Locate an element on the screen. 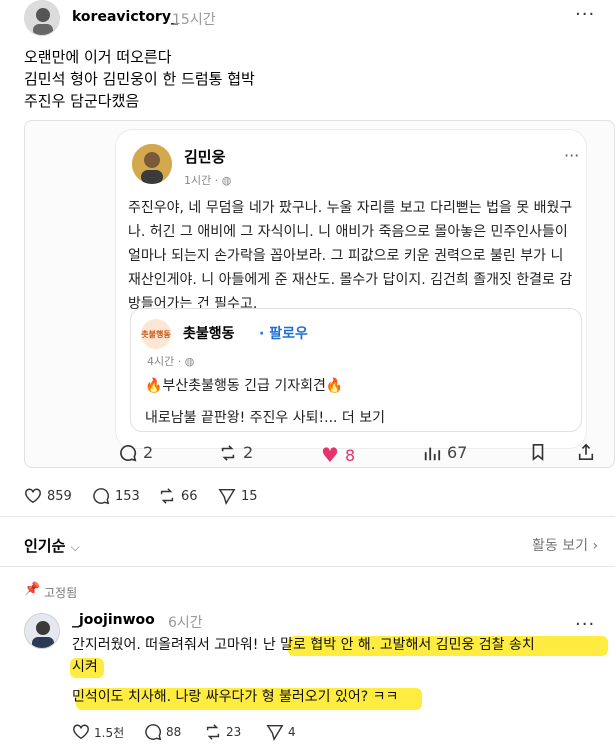  reply-time: 6시간 is located at coordinates (185, 623).